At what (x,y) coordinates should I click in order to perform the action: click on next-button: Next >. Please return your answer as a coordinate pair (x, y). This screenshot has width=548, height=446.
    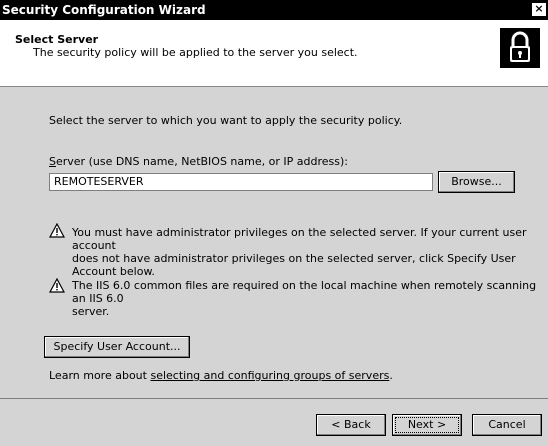
    Looking at the image, I should click on (427, 425).